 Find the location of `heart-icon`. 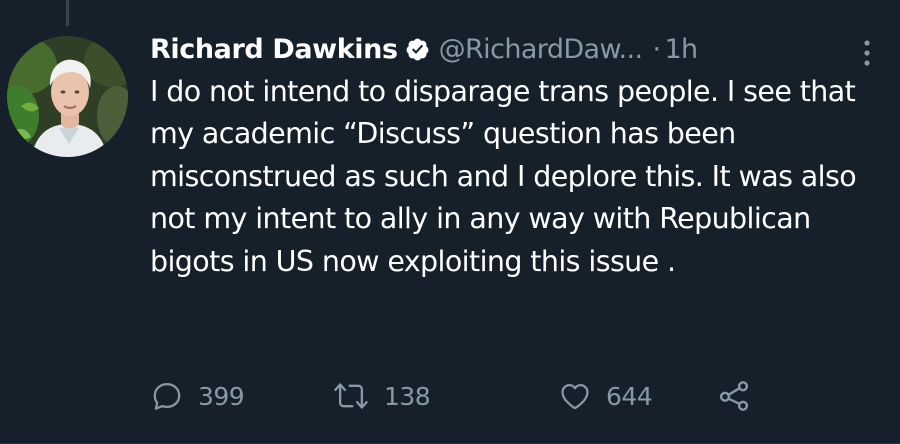

heart-icon is located at coordinates (575, 396).